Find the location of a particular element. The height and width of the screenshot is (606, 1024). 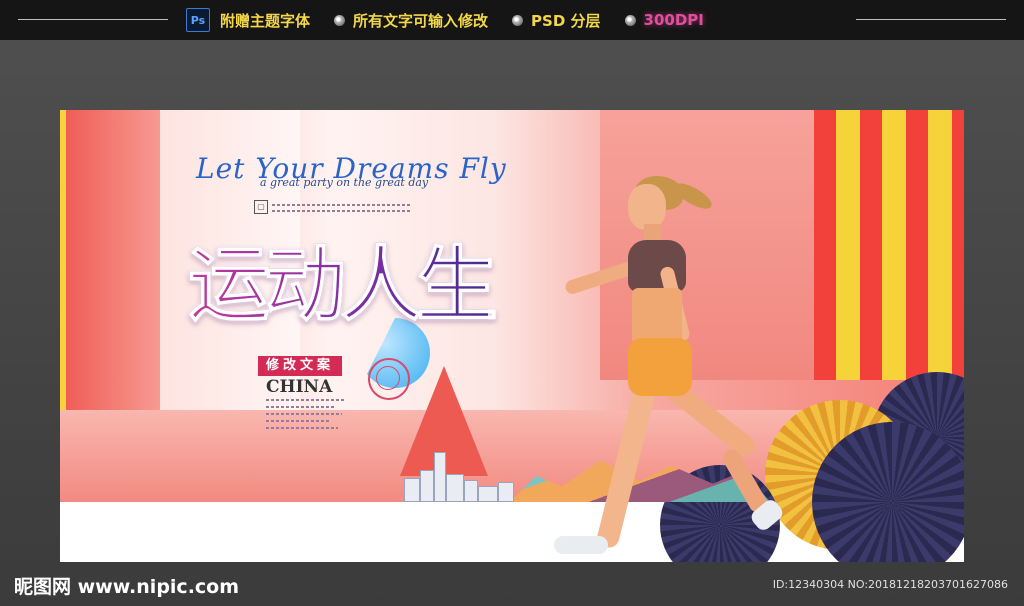

runner-torso is located at coordinates (657, 316).